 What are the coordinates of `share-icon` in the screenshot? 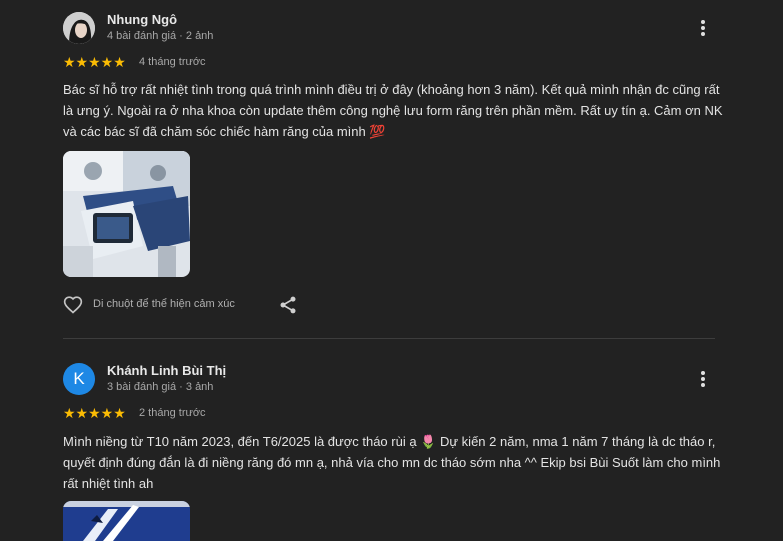 It's located at (288, 305).